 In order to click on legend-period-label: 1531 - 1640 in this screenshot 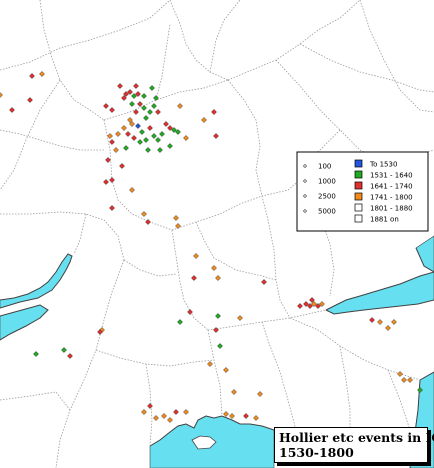, I will do `click(391, 176)`.